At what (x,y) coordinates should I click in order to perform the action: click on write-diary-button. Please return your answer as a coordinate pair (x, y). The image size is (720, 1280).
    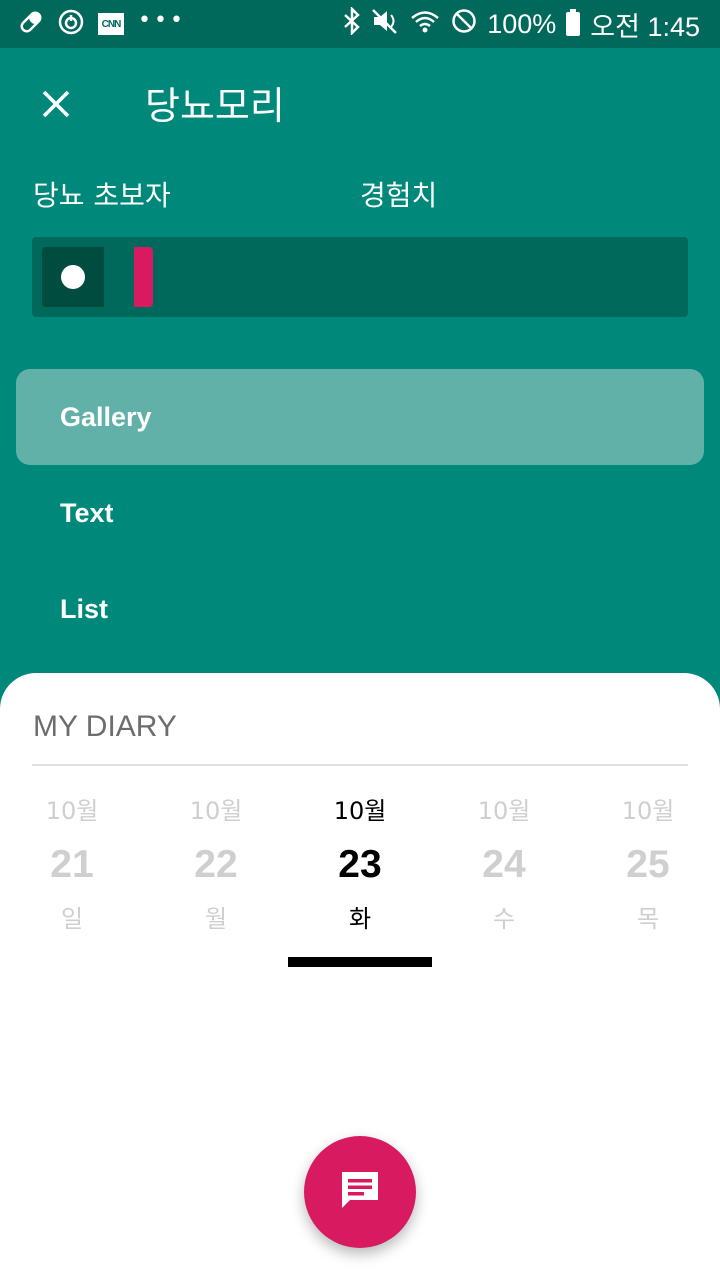
    Looking at the image, I should click on (360, 1192).